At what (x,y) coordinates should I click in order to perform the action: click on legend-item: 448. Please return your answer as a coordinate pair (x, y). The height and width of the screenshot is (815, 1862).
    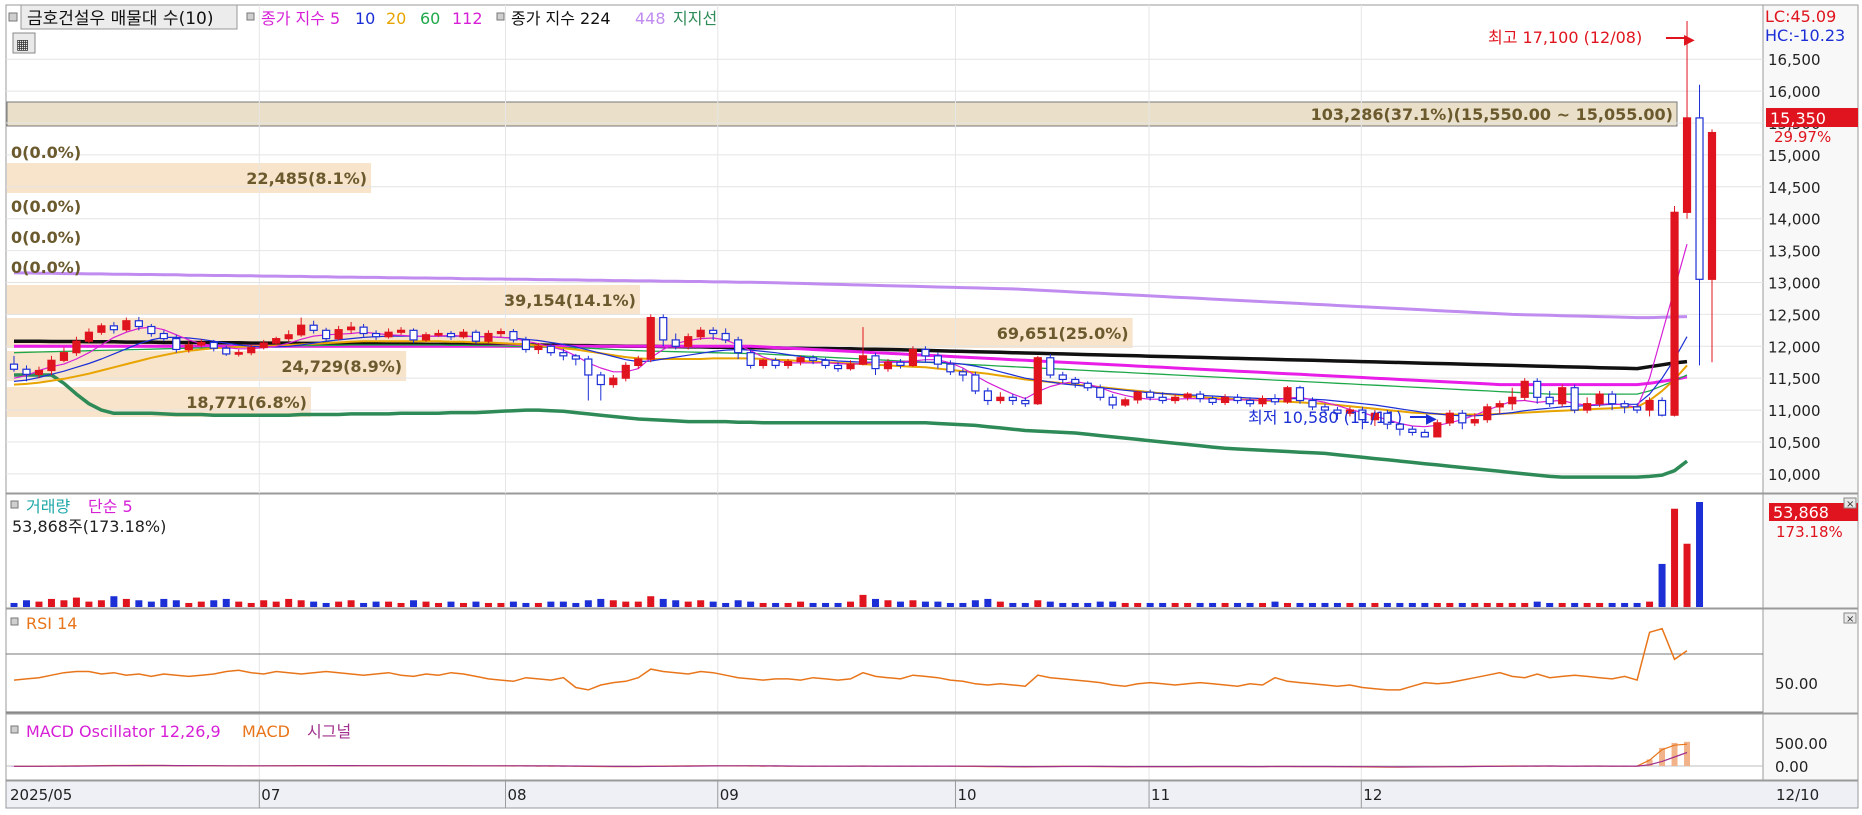
    Looking at the image, I should click on (650, 18).